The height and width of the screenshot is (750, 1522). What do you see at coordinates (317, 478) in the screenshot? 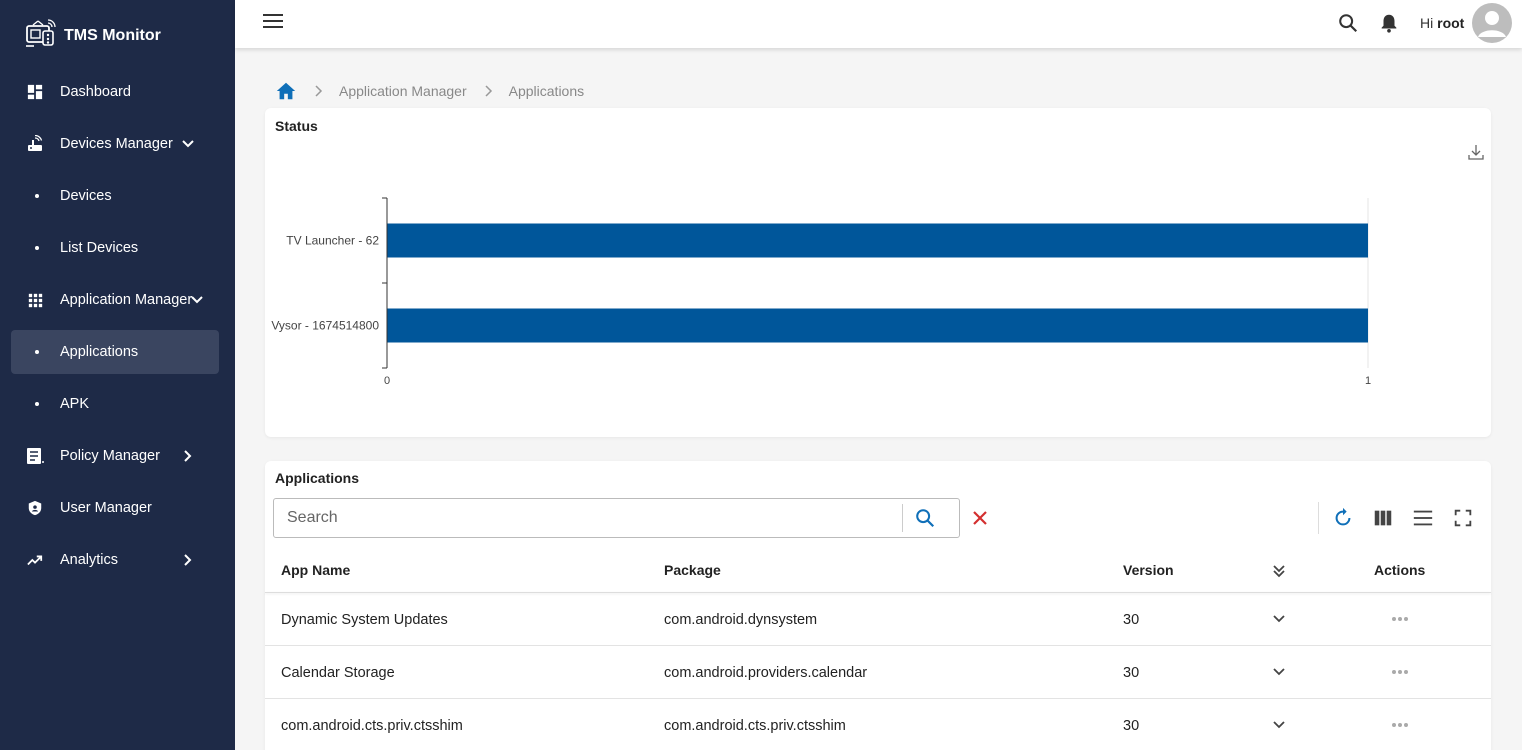
I see `applications-card-title: Applications` at bounding box center [317, 478].